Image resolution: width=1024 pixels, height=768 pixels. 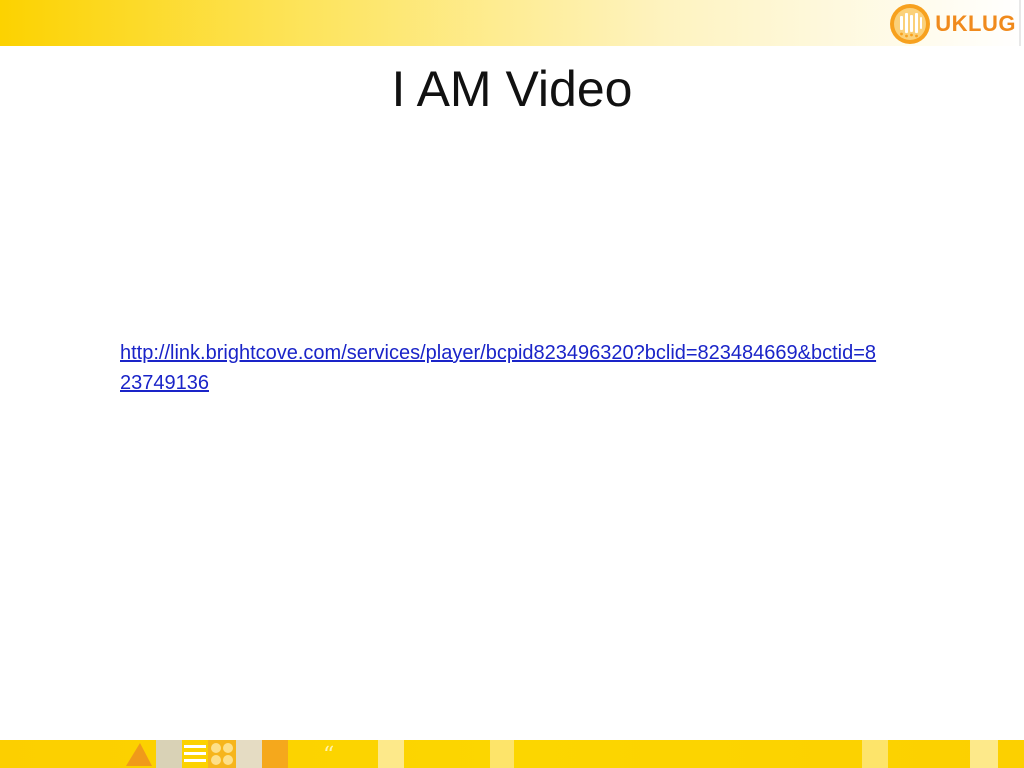 I want to click on header-divider, so click(x=1020, y=23).